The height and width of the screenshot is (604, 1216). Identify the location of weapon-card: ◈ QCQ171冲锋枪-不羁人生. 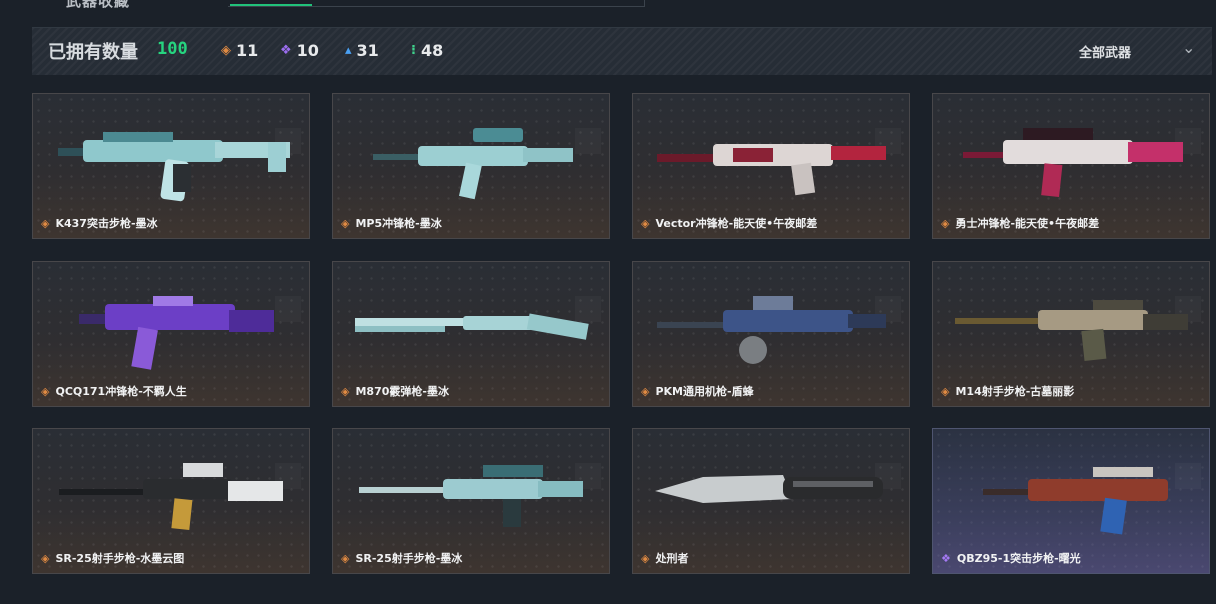
(171, 334).